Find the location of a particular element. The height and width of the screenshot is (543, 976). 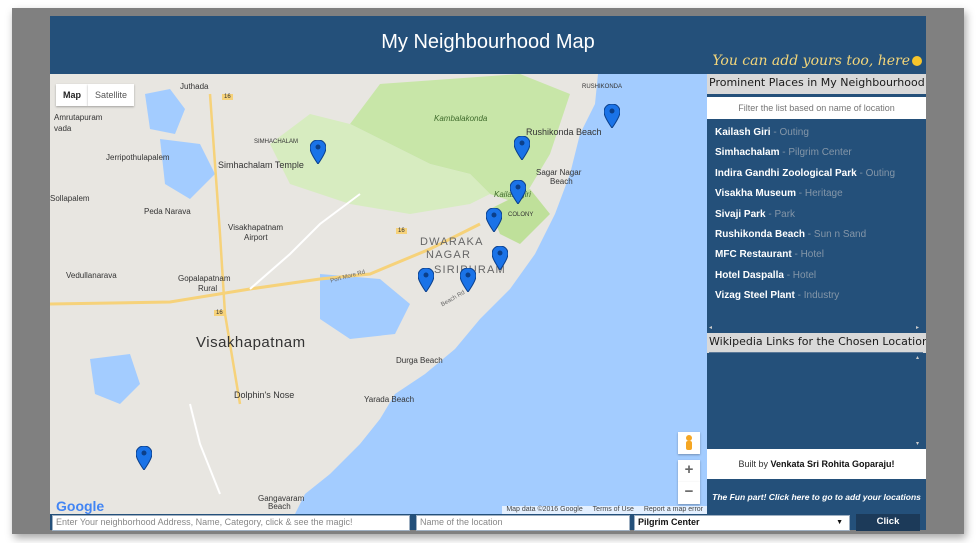

scroll-left-icon: ◂ is located at coordinates (710, 327).